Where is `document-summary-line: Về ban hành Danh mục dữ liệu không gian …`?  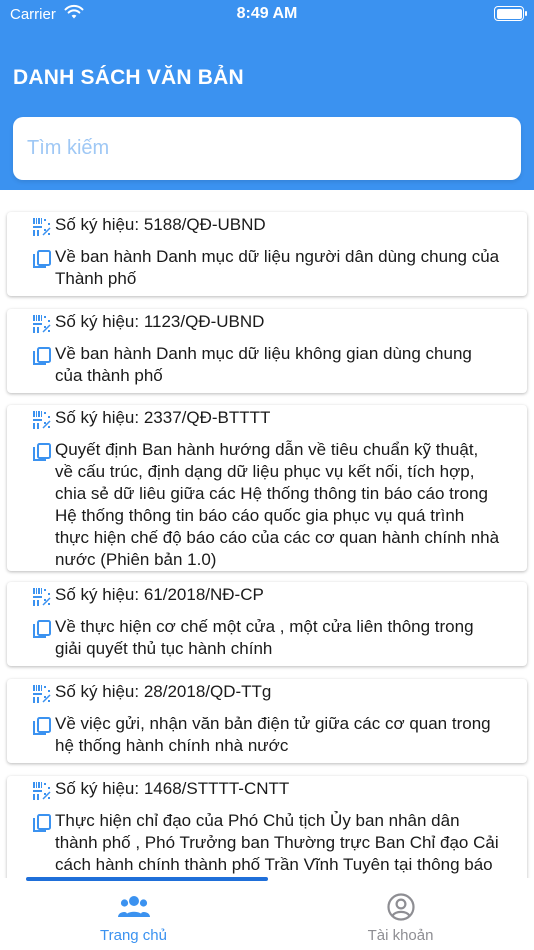
document-summary-line: Về ban hành Danh mục dữ liệu không gian … is located at coordinates (263, 353).